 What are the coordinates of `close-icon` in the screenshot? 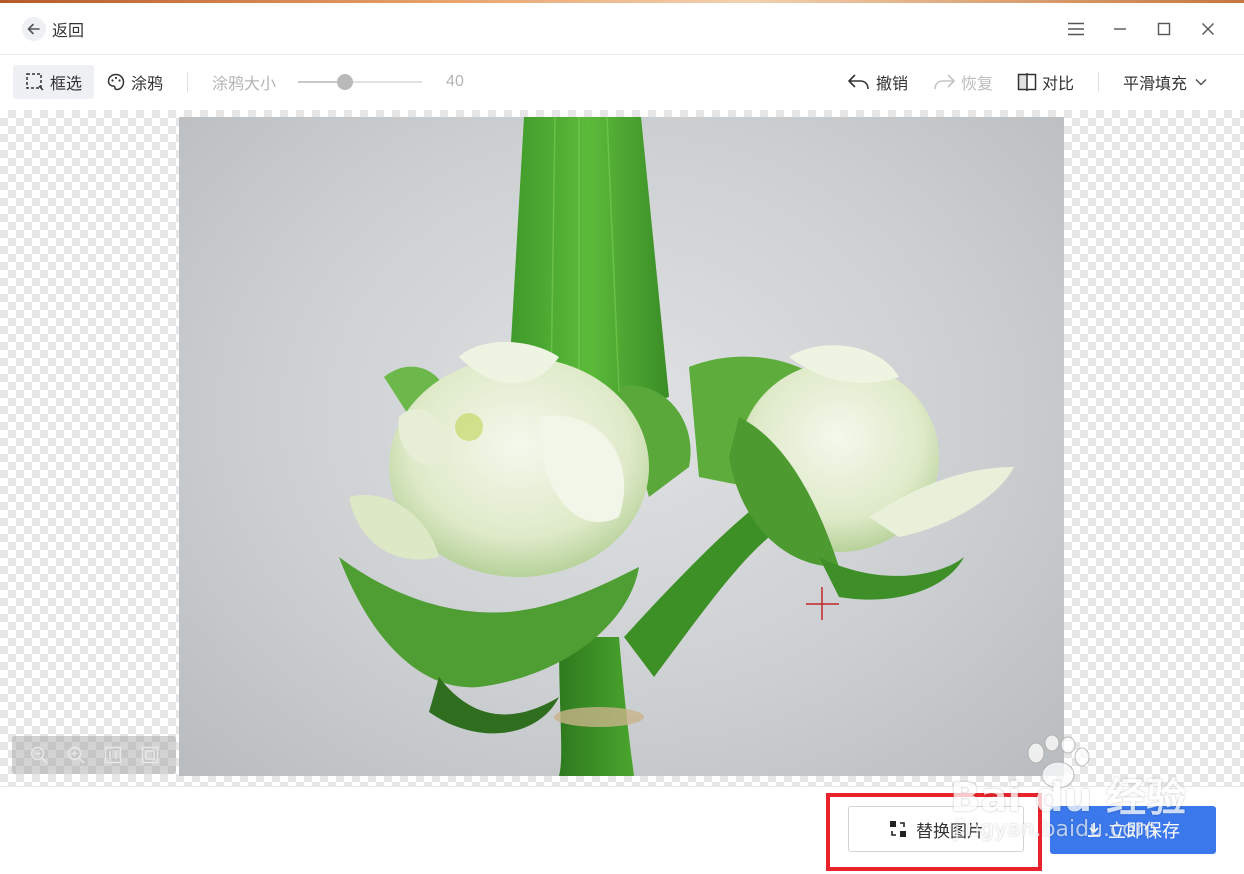 It's located at (1208, 28).